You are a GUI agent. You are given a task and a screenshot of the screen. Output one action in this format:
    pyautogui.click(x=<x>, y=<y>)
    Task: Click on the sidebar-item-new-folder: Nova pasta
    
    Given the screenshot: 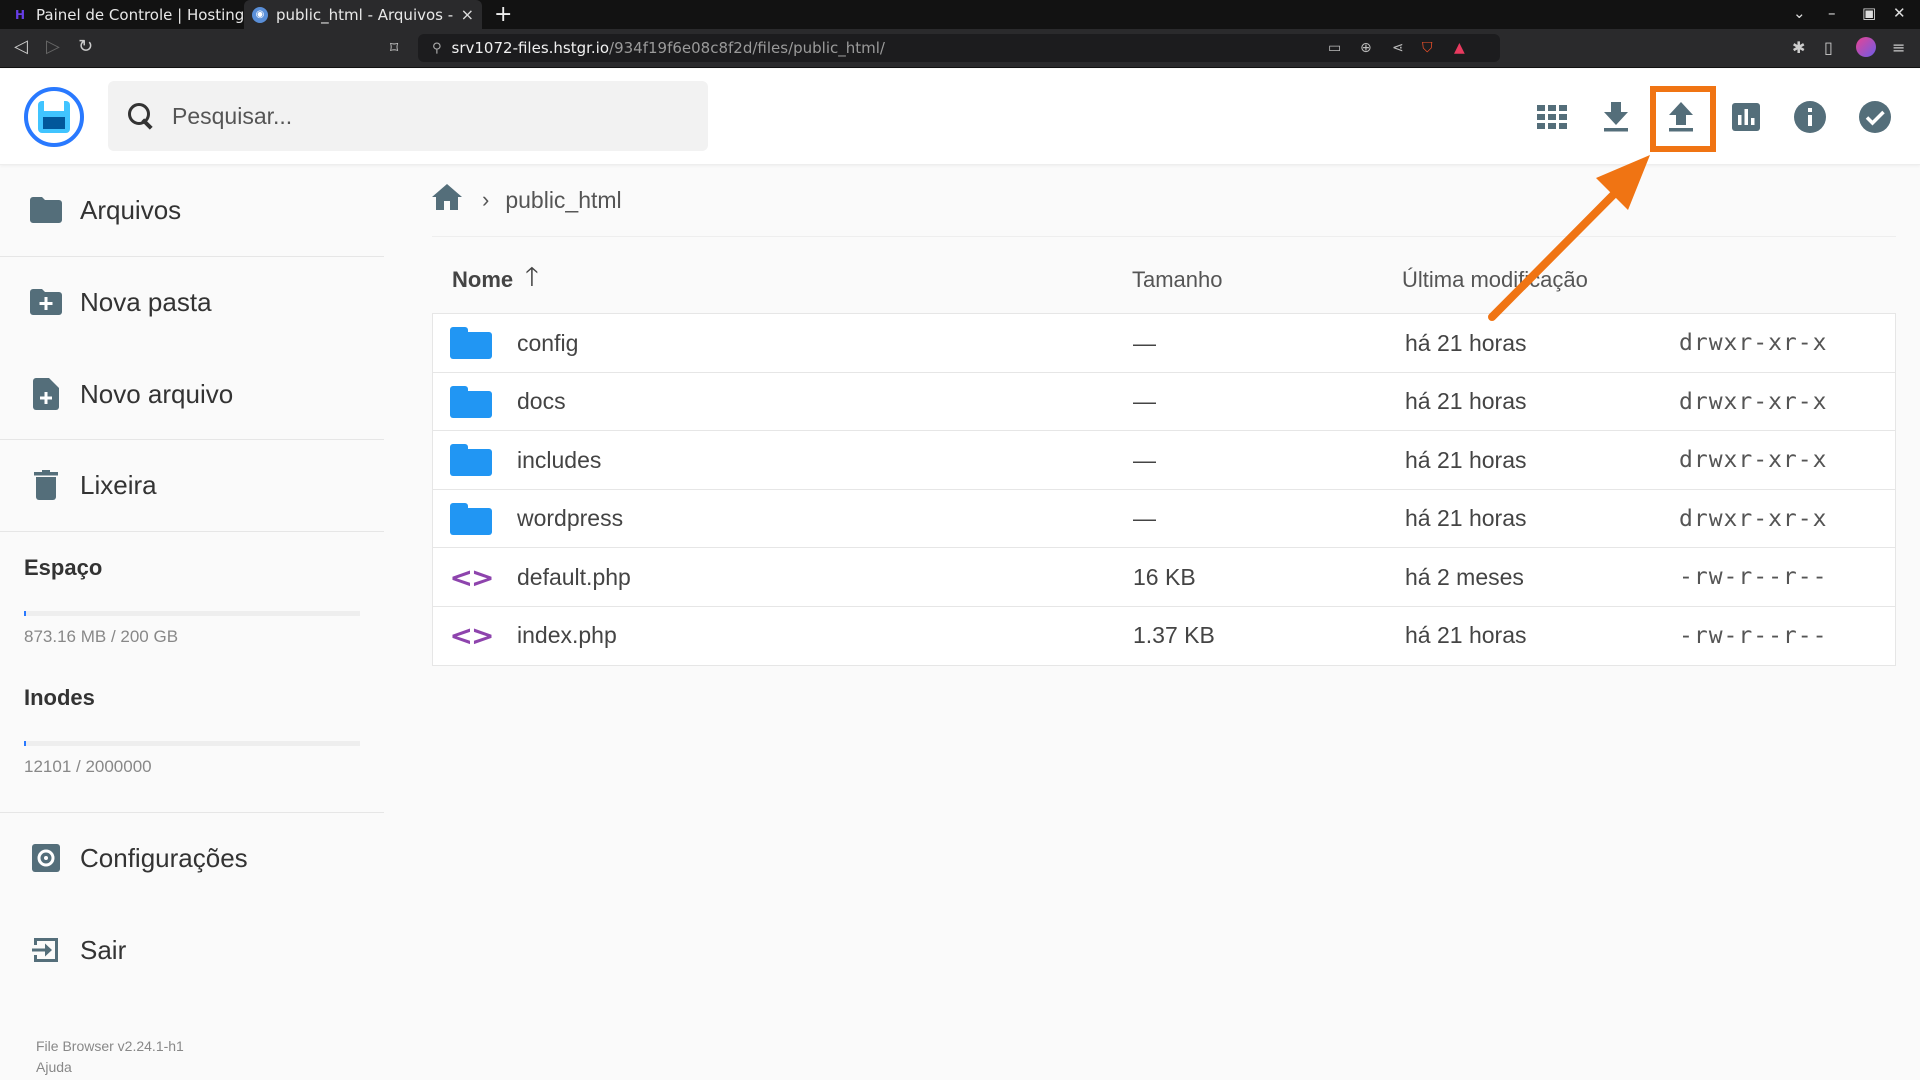 What is the action you would take?
    pyautogui.click(x=192, y=302)
    